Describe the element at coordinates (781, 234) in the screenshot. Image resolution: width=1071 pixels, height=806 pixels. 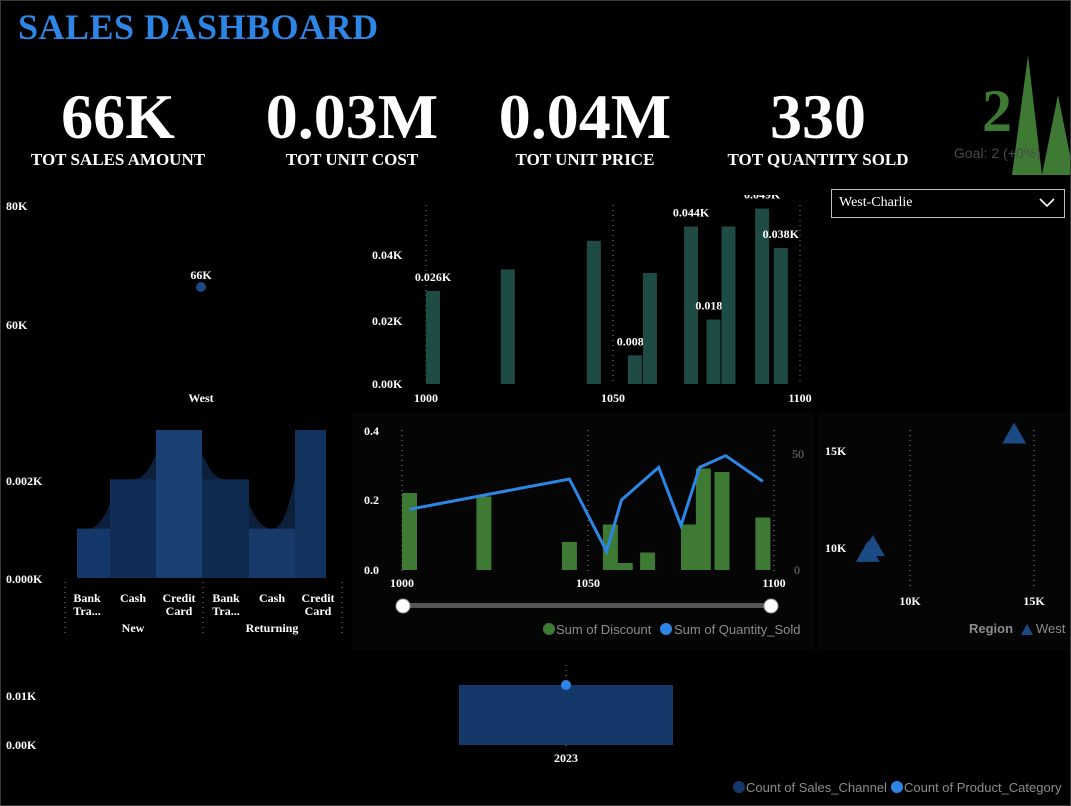
I see `data-label: 0.038K` at that location.